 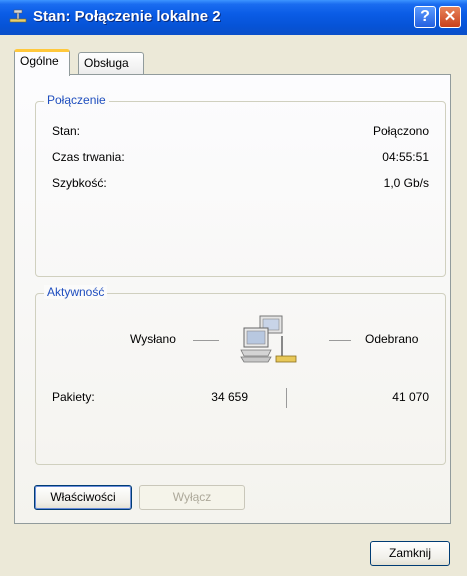 What do you see at coordinates (425, 17) in the screenshot?
I see `help-button: ?` at bounding box center [425, 17].